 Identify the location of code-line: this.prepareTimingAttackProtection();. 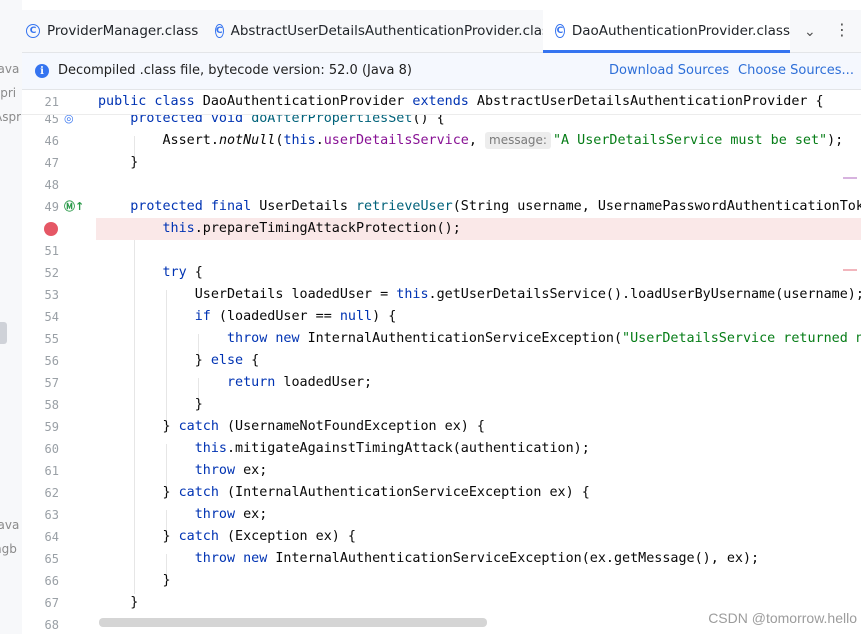
(441, 229).